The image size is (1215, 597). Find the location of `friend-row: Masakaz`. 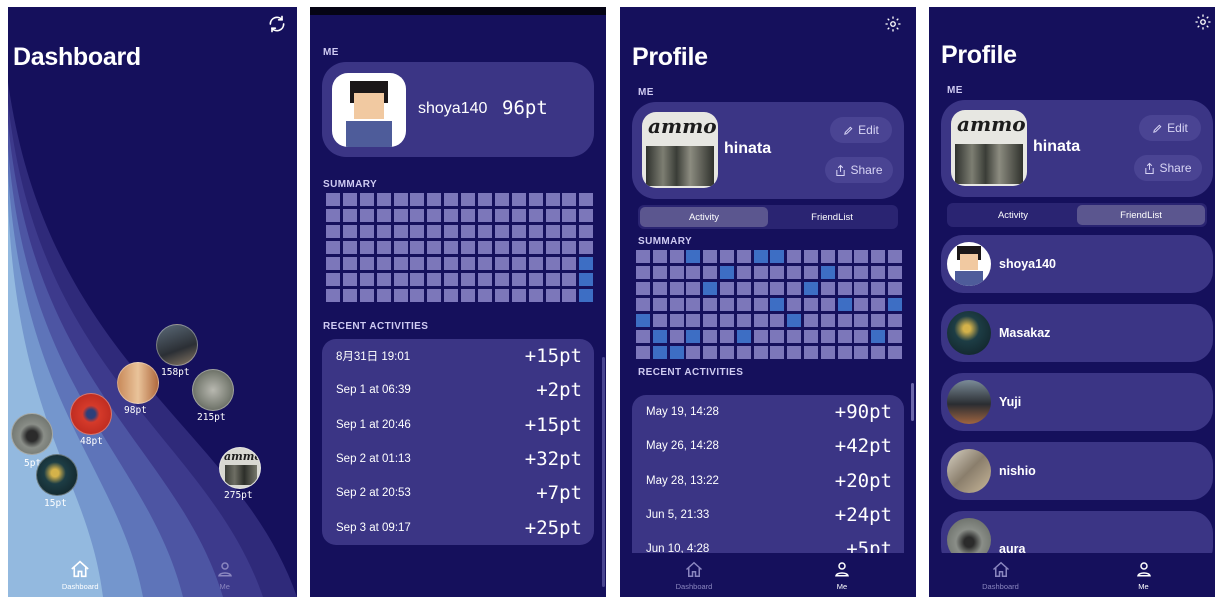

friend-row: Masakaz is located at coordinates (1077, 333).